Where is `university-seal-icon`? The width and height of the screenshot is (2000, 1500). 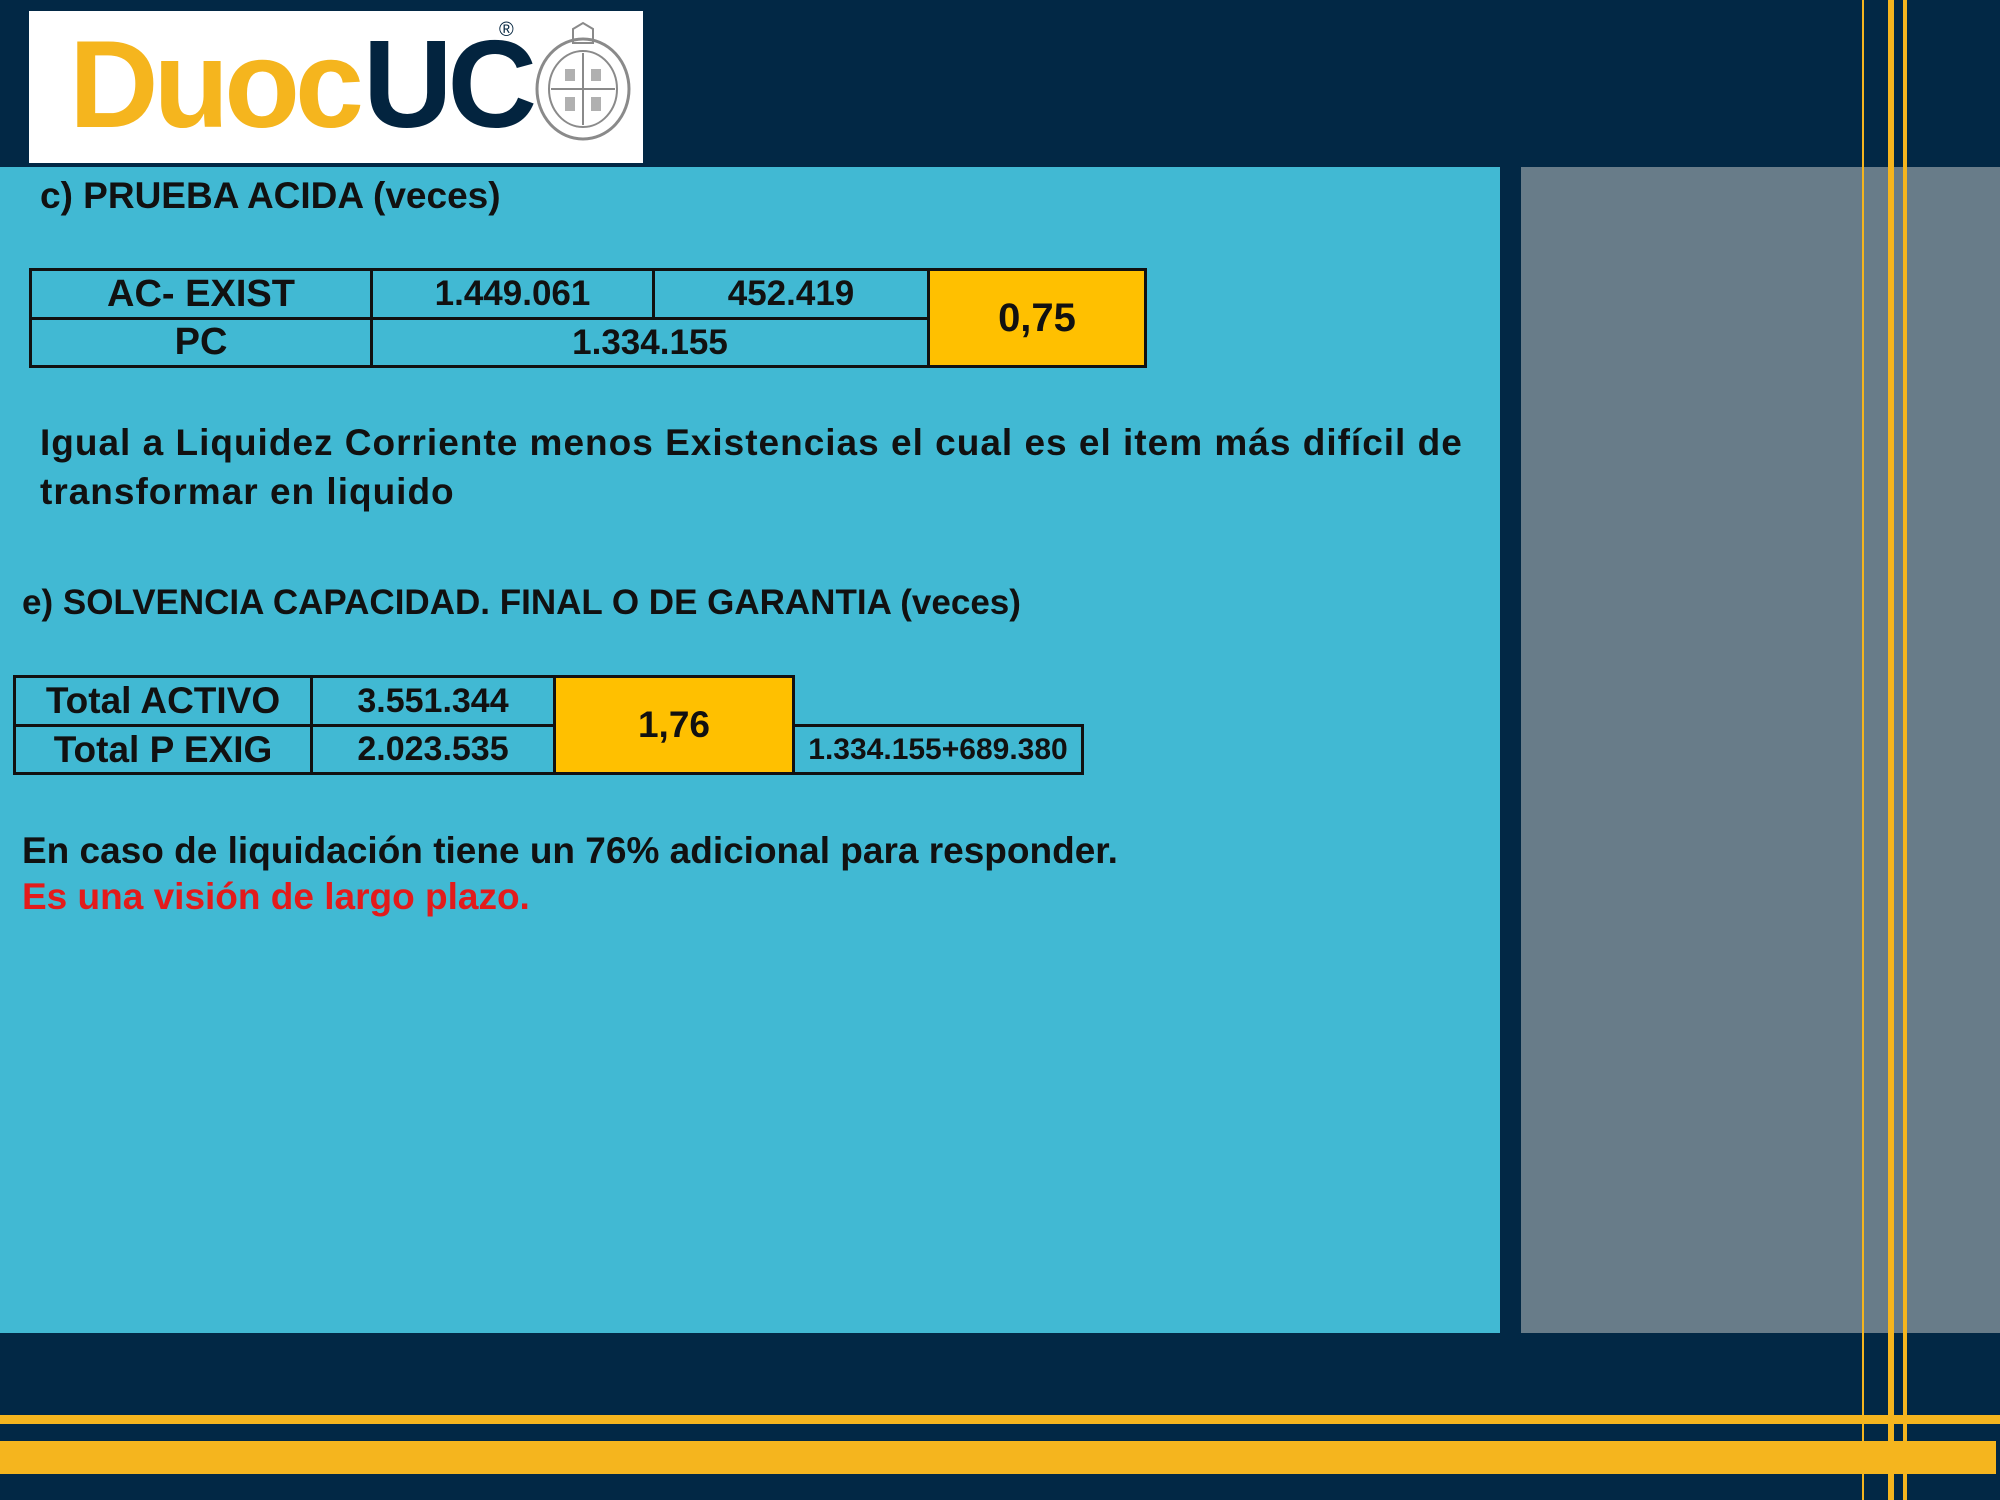 university-seal-icon is located at coordinates (583, 81).